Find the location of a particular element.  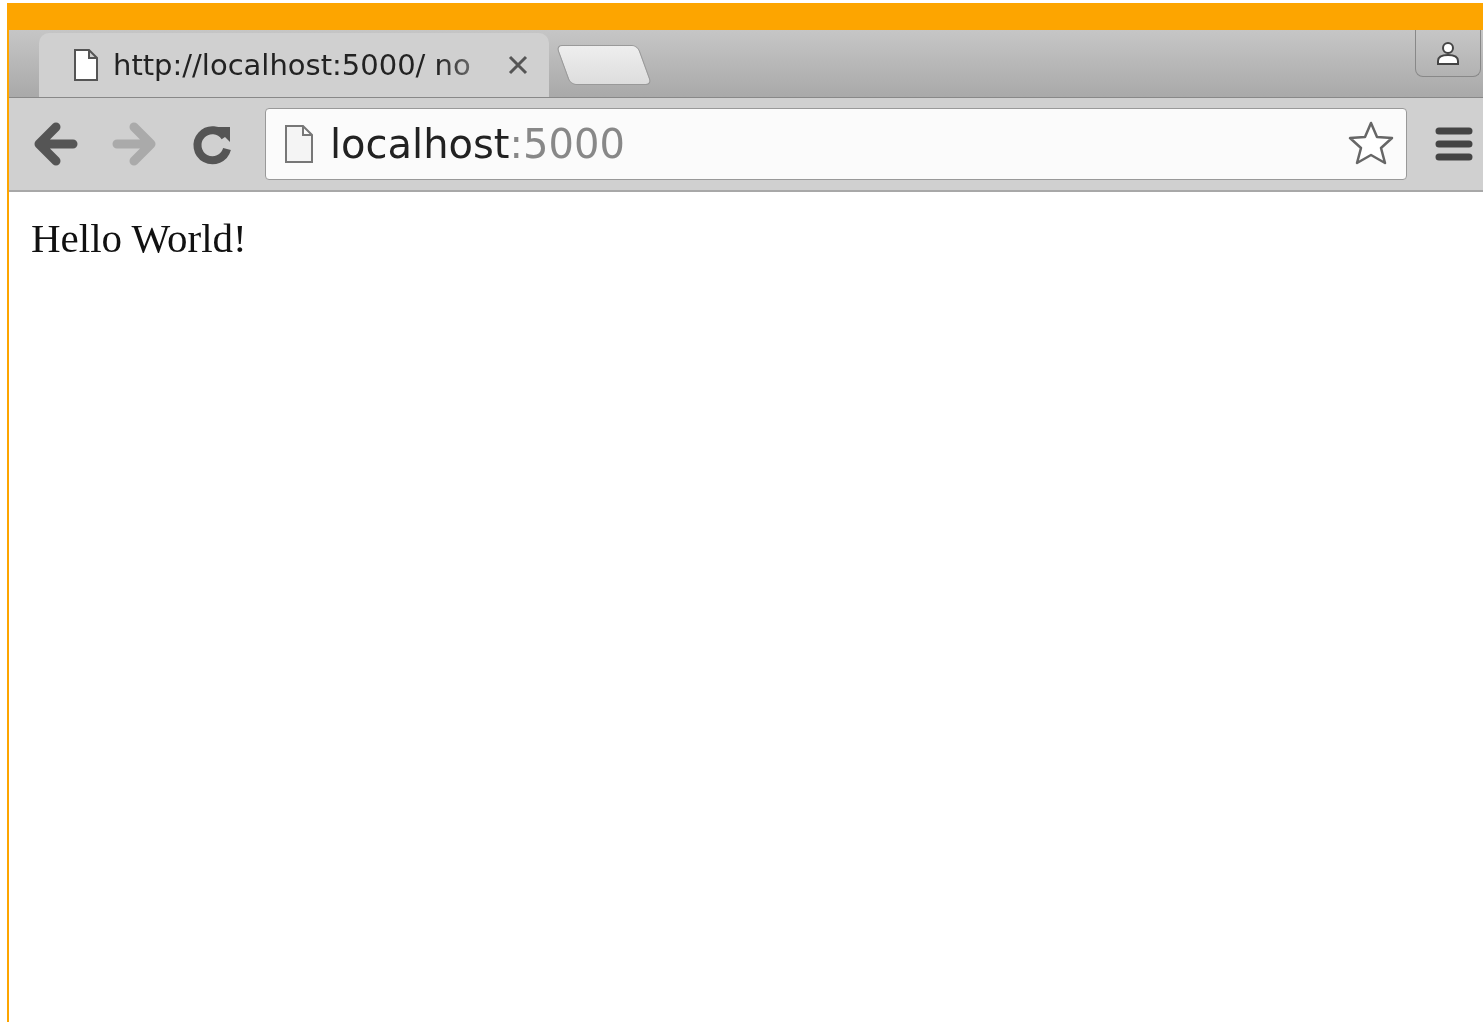

close-icon is located at coordinates (518, 65).